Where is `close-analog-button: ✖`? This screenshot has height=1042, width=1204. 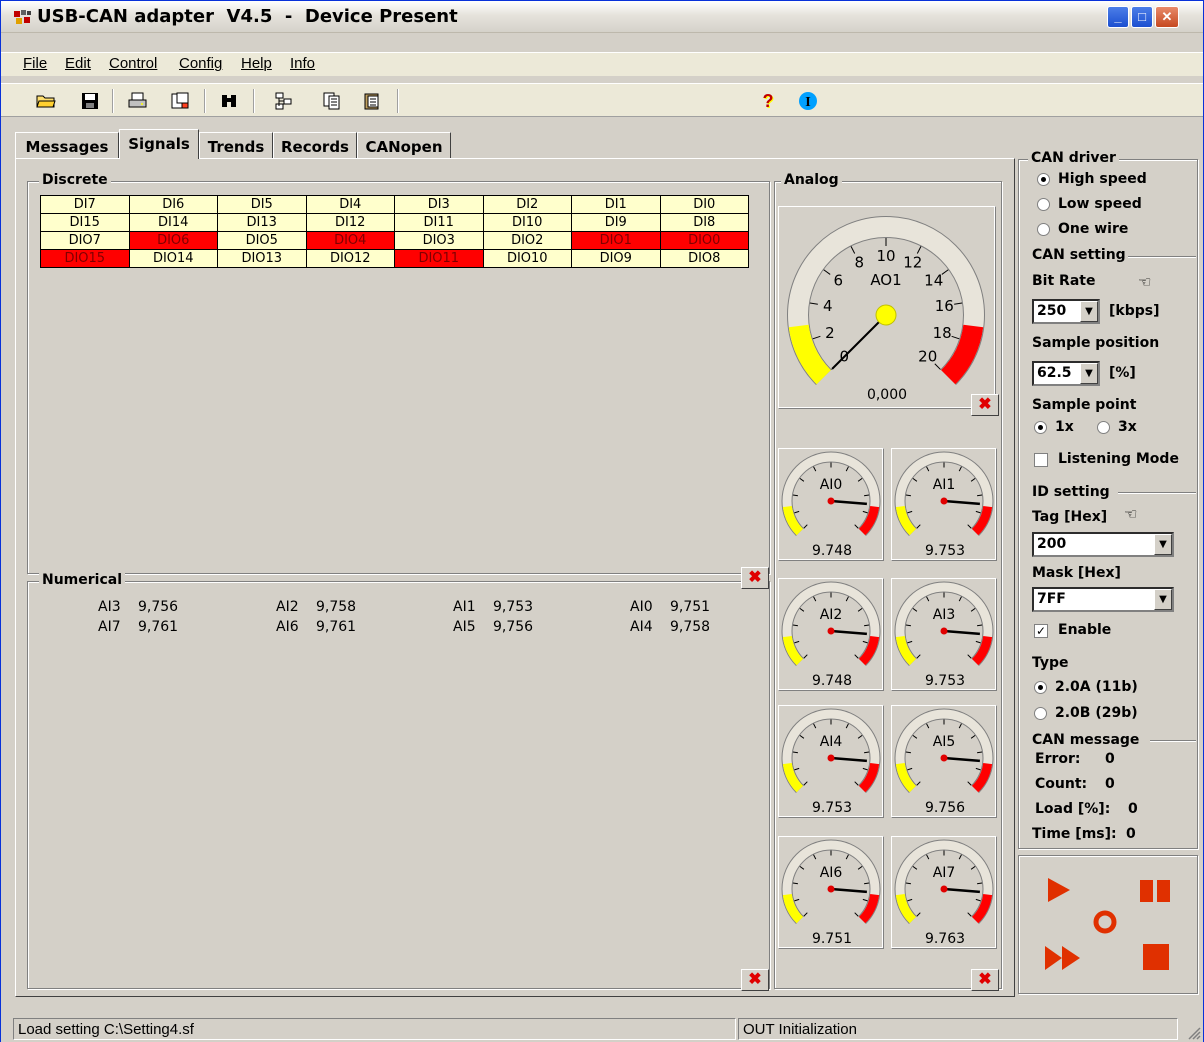 close-analog-button: ✖ is located at coordinates (985, 980).